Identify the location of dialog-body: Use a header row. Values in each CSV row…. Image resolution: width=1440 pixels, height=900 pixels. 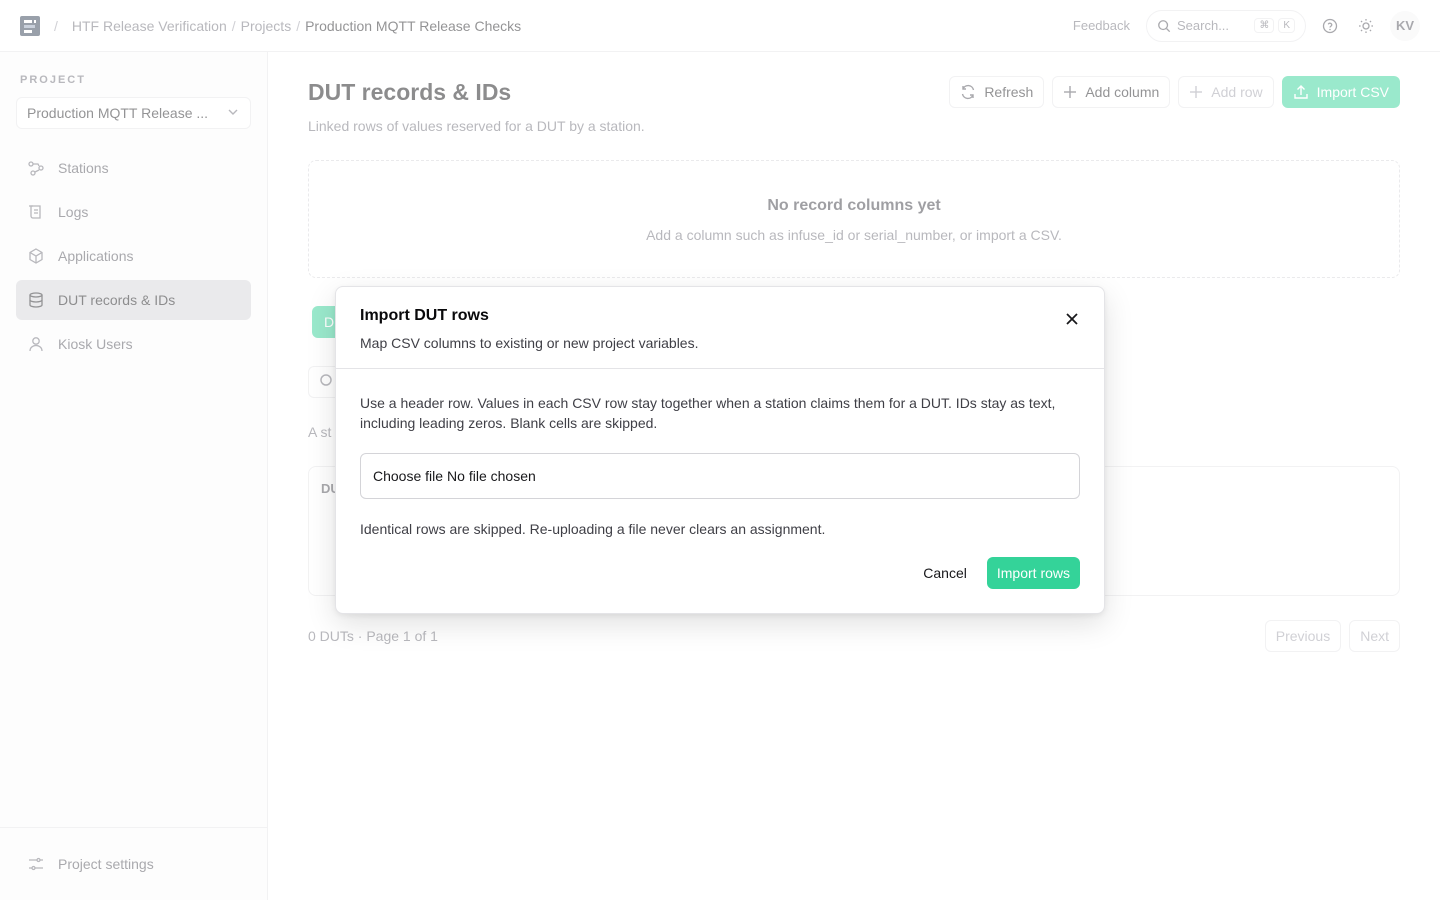
(720, 453).